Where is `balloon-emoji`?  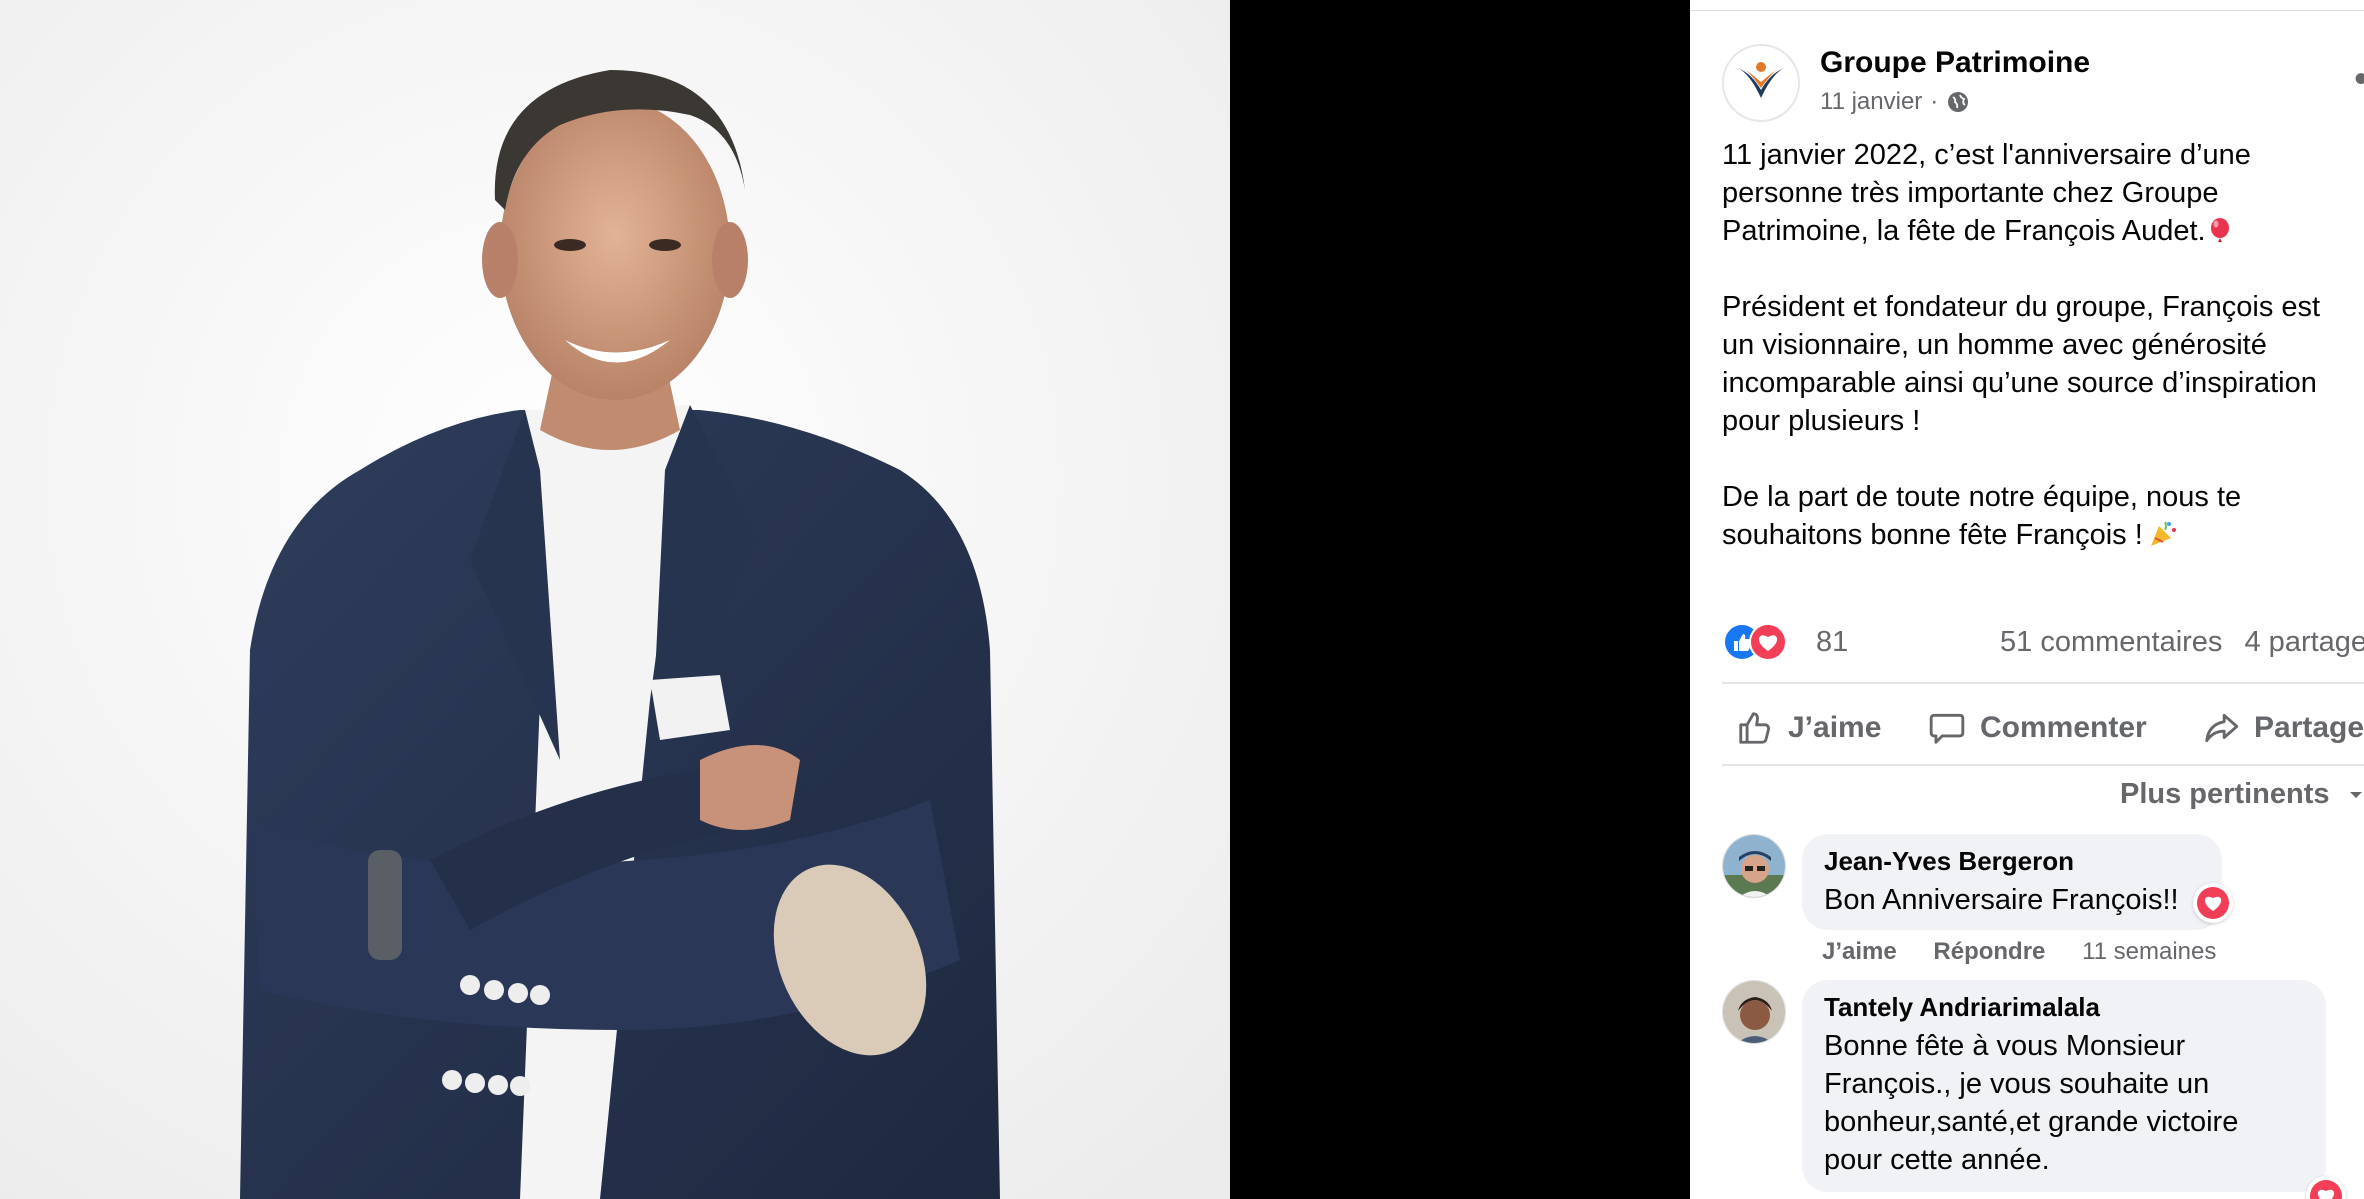 balloon-emoji is located at coordinates (2219, 230).